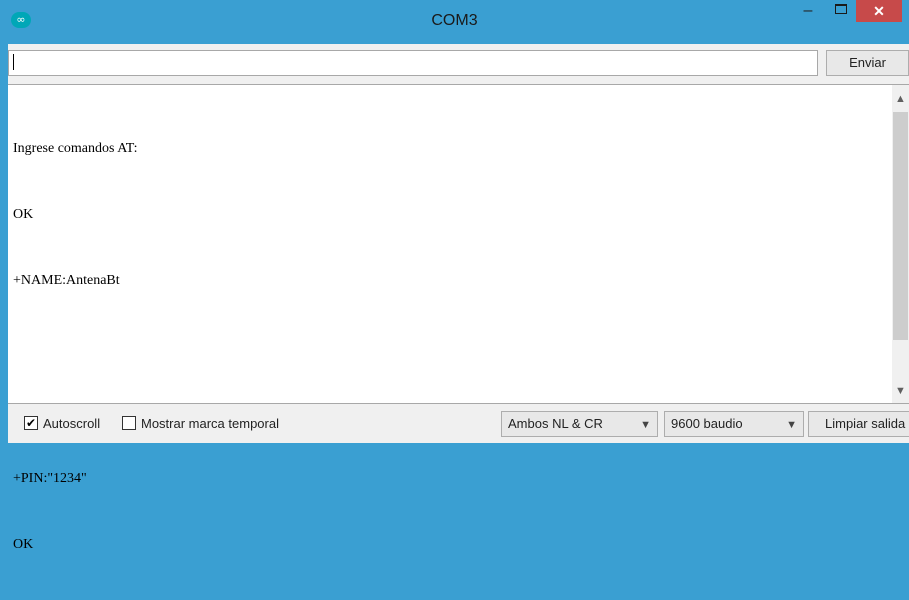  I want to click on output-line: +PIN:"1234", so click(50, 478).